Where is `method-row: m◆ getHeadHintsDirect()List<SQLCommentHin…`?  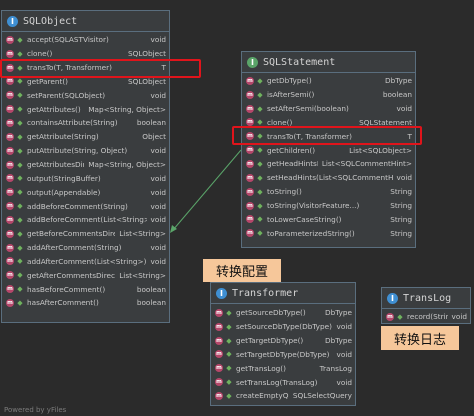 method-row: m◆ getHeadHintsDirect()List<SQLCommentHin… is located at coordinates (328, 164).